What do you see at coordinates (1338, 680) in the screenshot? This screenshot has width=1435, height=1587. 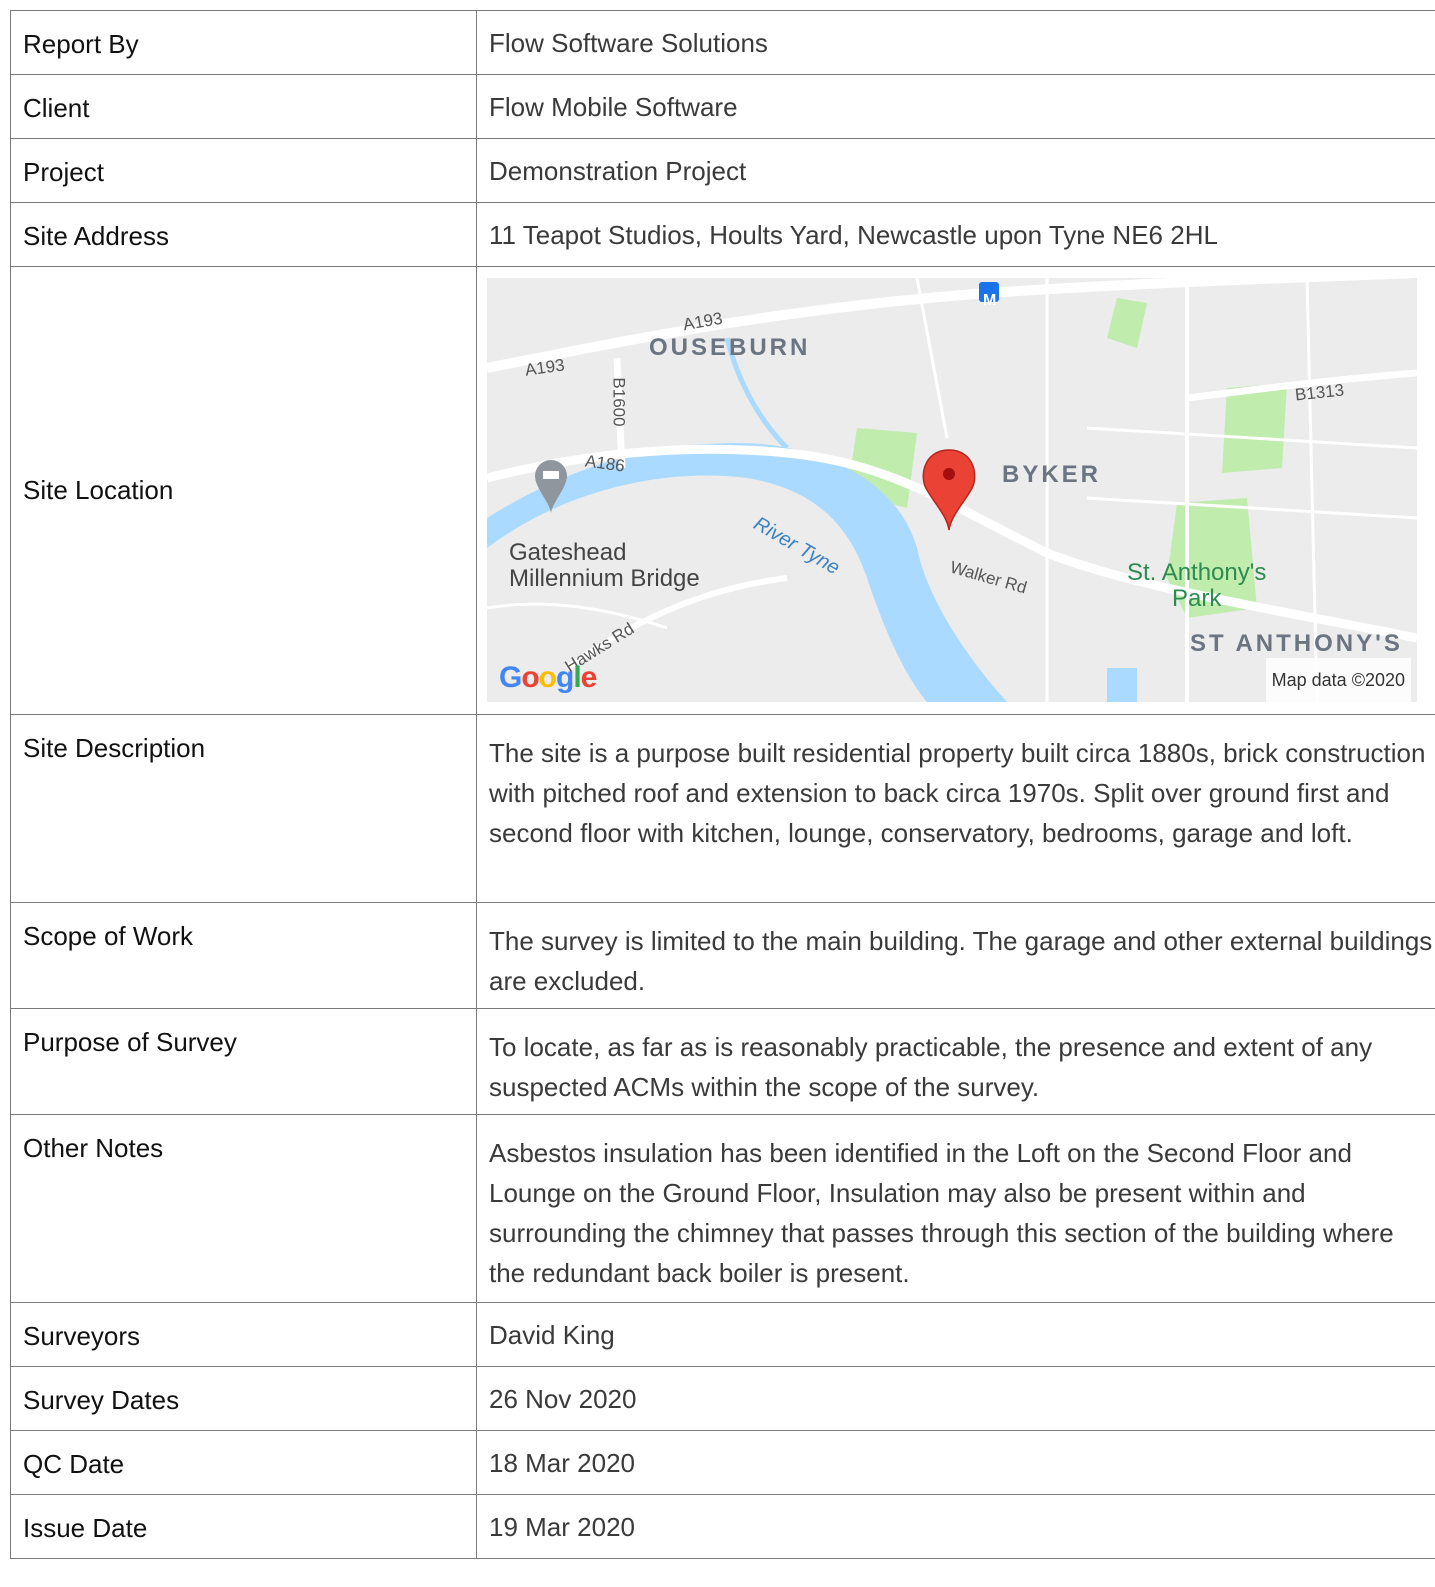 I see `map-data-credit: Map data ©2020` at bounding box center [1338, 680].